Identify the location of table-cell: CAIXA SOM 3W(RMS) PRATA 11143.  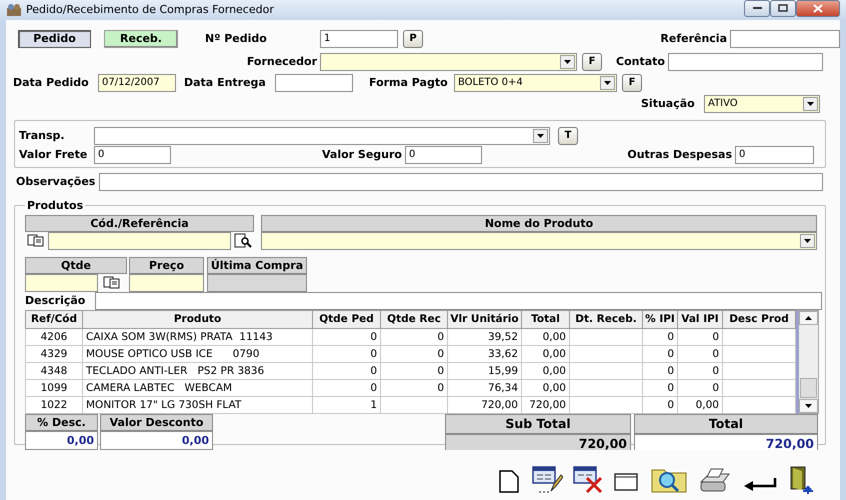
(197, 337).